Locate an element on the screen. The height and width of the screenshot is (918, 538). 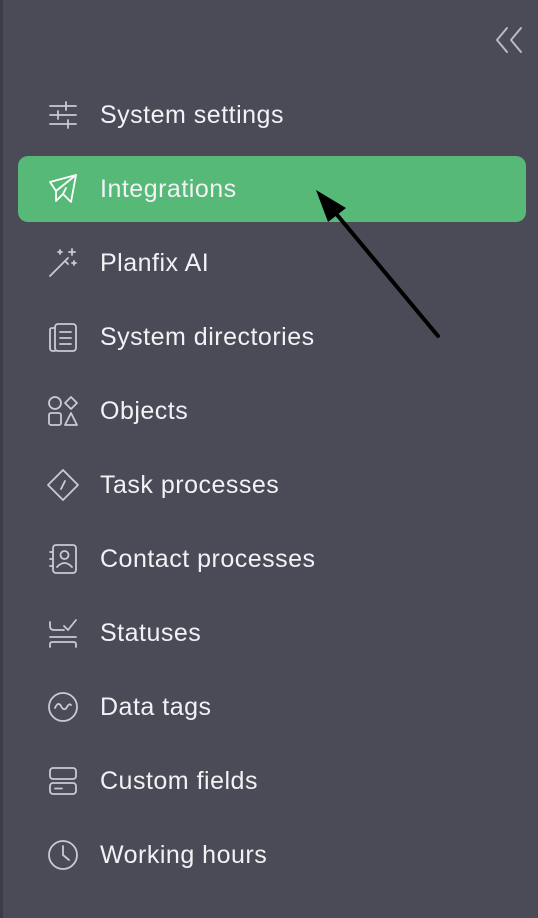
menu-item-working-hours: Working hours is located at coordinates (272, 855).